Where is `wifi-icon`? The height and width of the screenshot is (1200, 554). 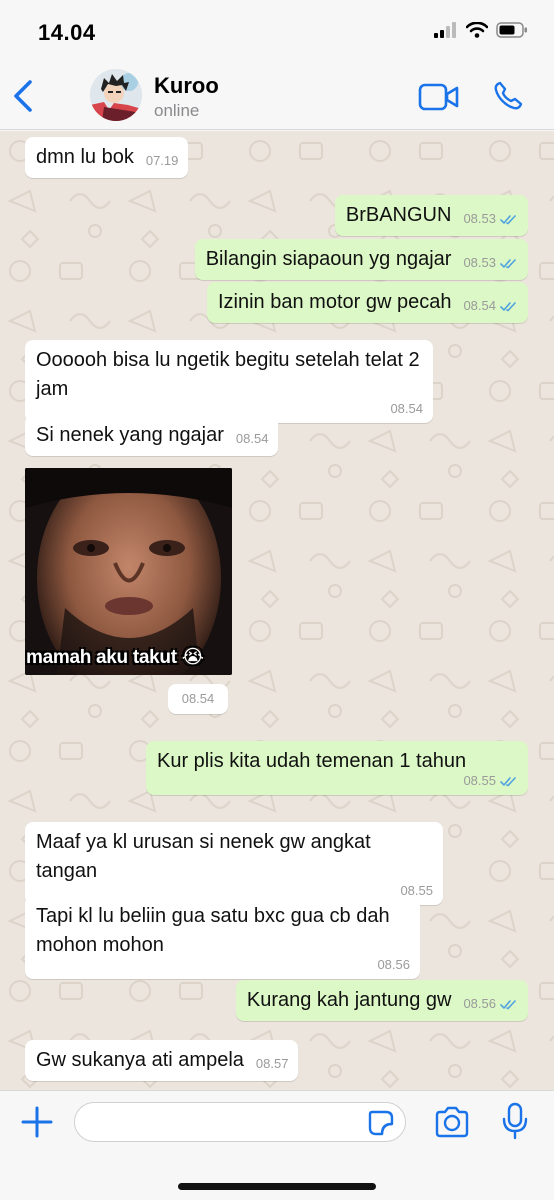
wifi-icon is located at coordinates (477, 30).